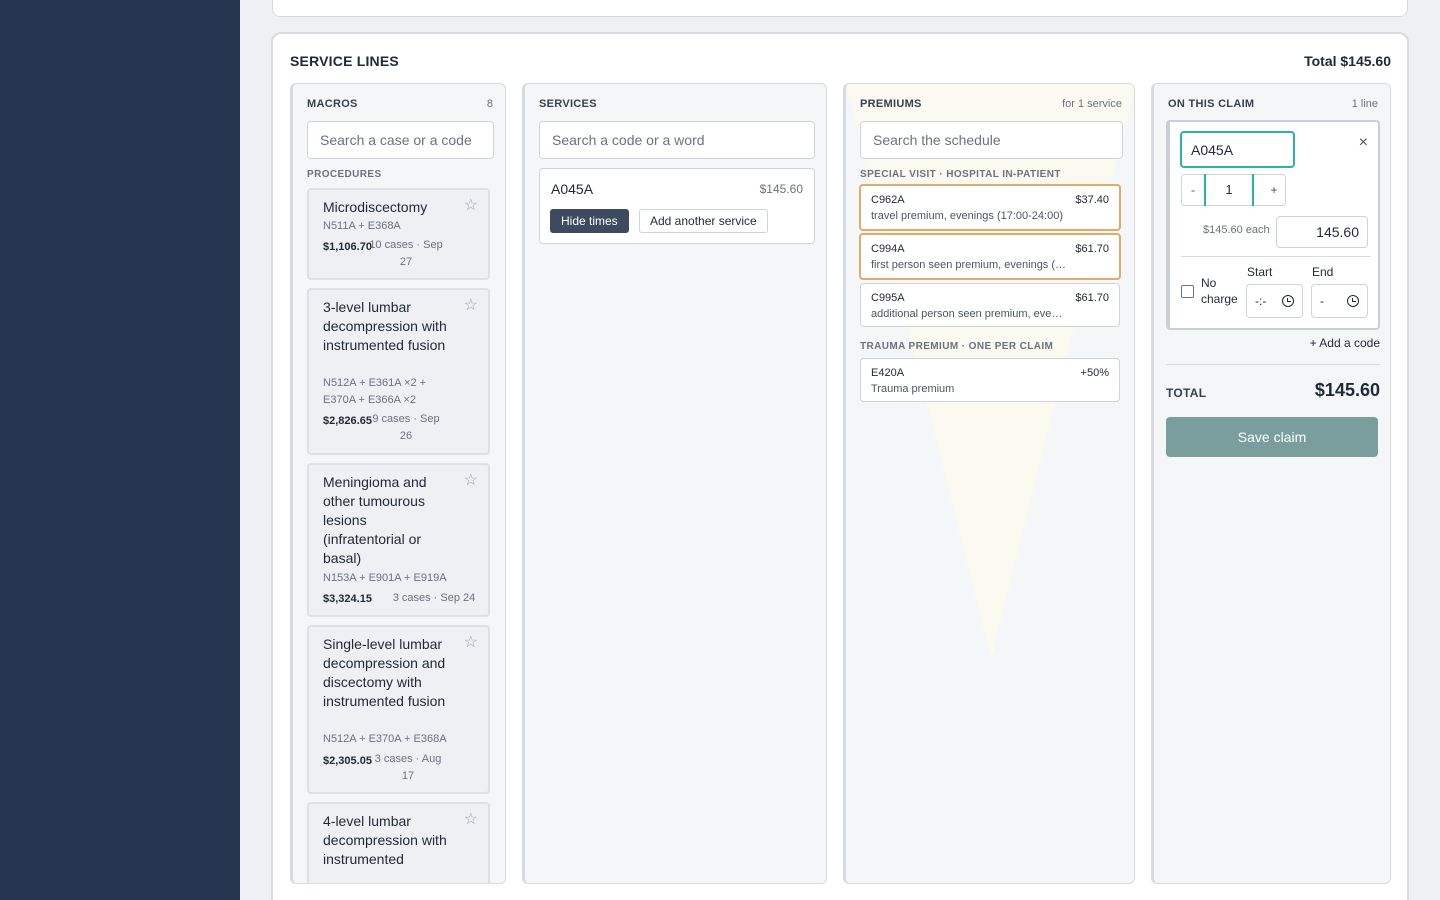  Describe the element at coordinates (1186, 393) in the screenshot. I see `total-label: TOTAL` at that location.